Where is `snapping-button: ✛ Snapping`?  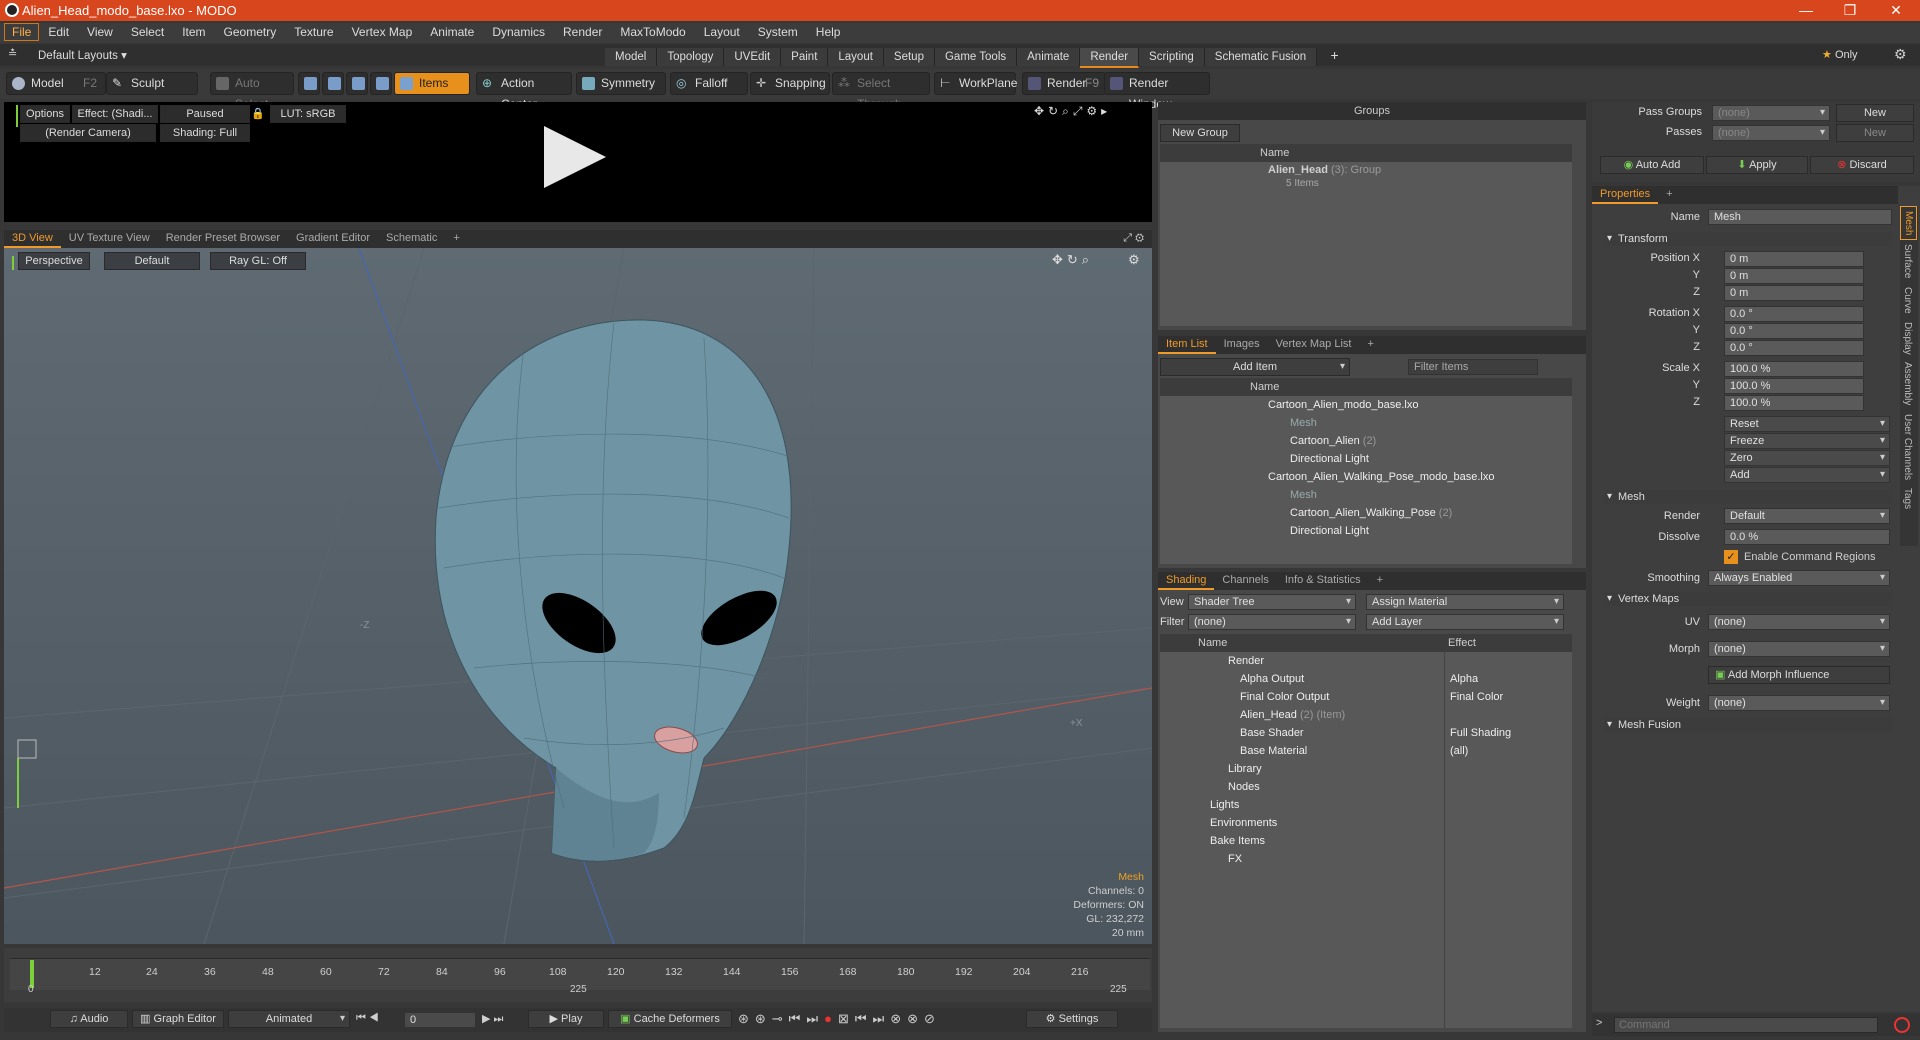
snapping-button: ✛ Snapping is located at coordinates (790, 83).